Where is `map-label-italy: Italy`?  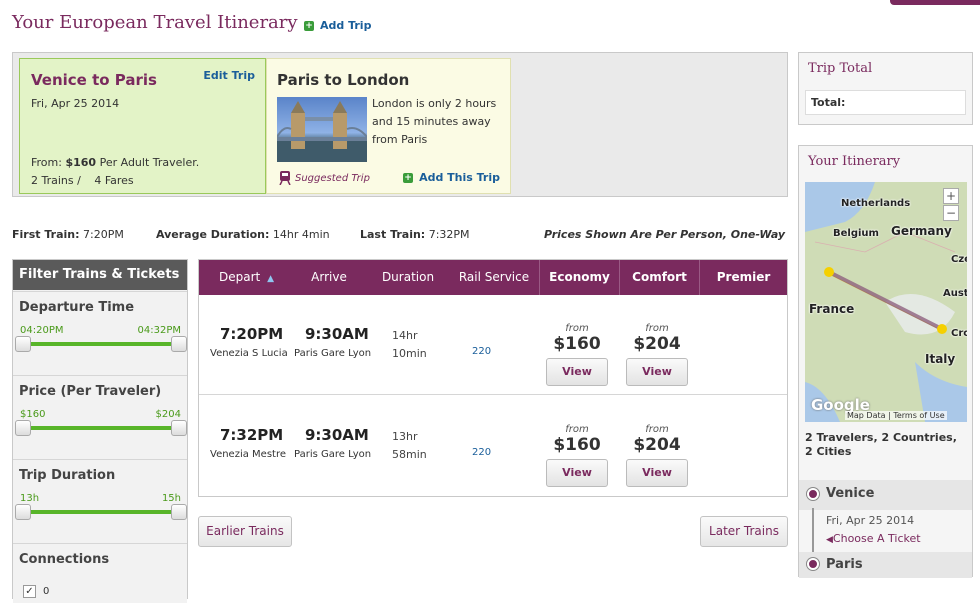 map-label-italy: Italy is located at coordinates (940, 359).